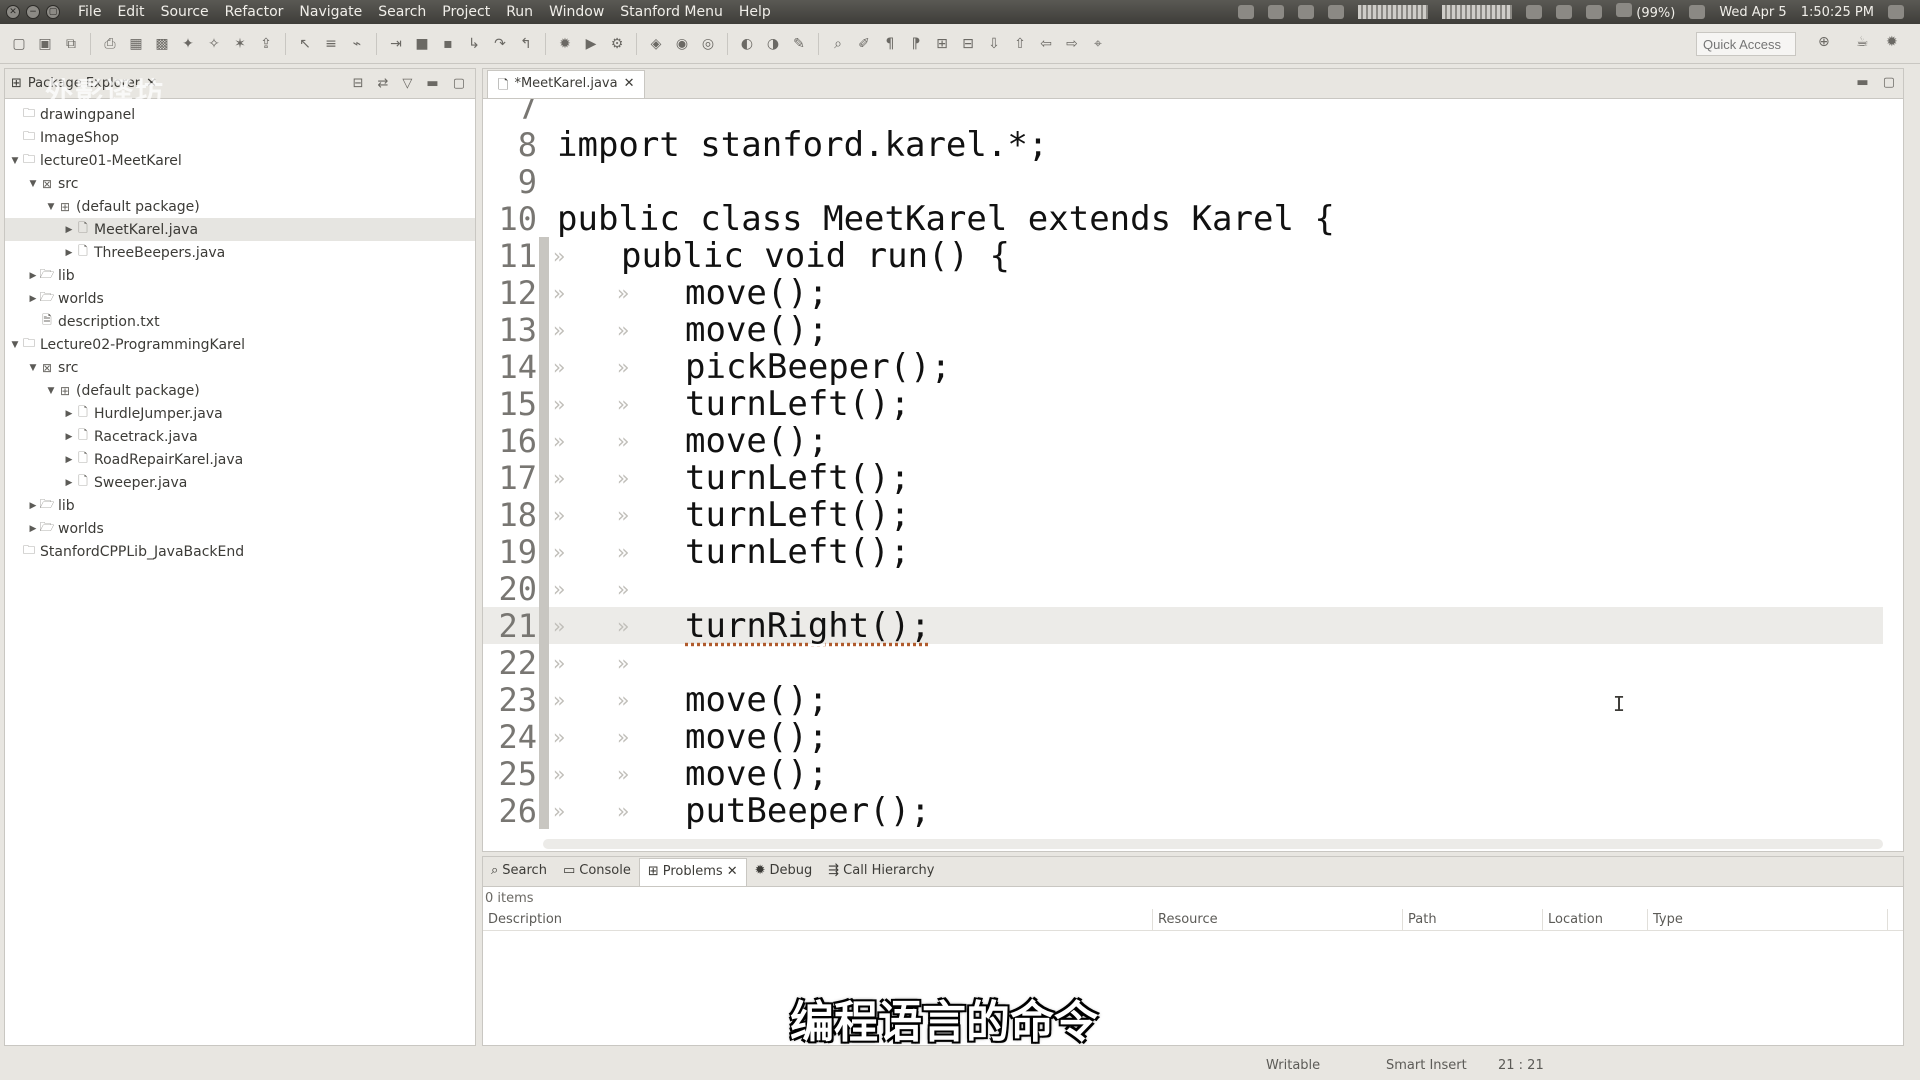  What do you see at coordinates (1183, 478) in the screenshot?
I see `code-line: 17»» turnLeft();` at bounding box center [1183, 478].